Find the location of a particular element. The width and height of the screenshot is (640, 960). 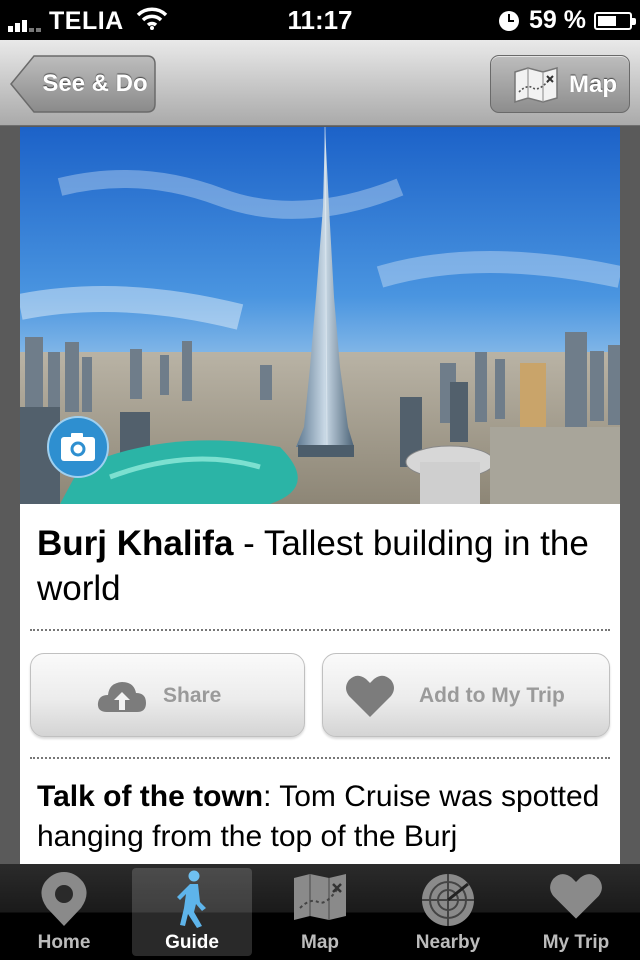

folded-map-icon is located at coordinates (536, 85).